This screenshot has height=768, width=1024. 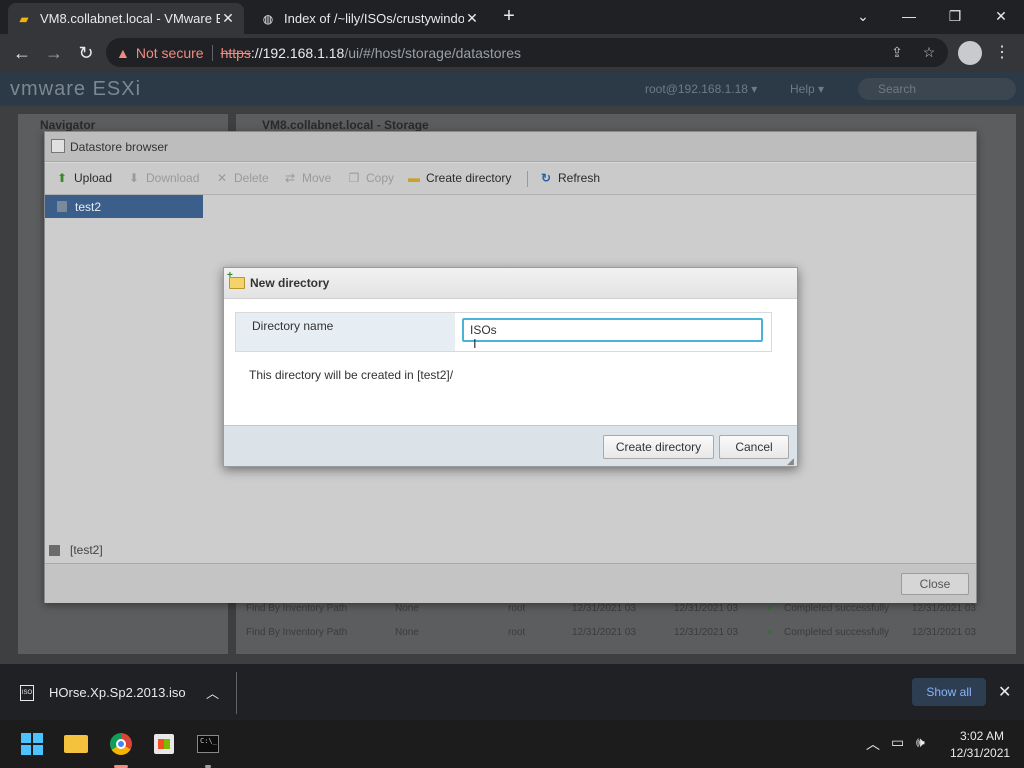 I want to click on directory-name-input, so click(x=612, y=330).